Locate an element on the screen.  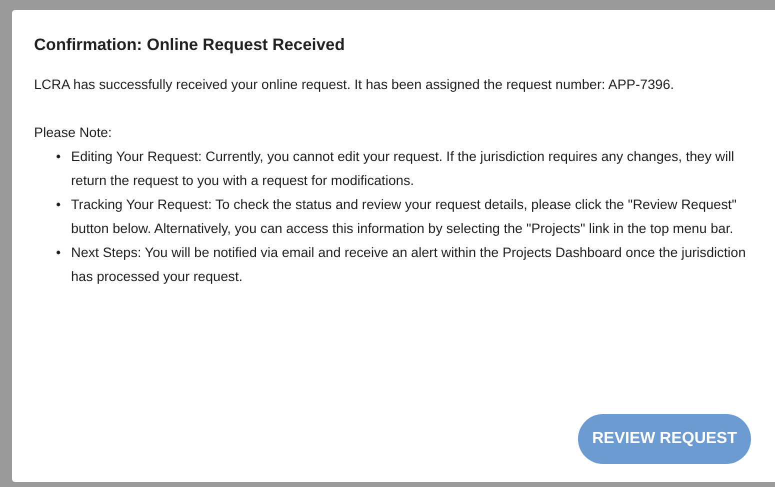
confirmation-message: LCRA has successfully received your online request. It has been assigned the request number: APP-7396. is located at coordinates (355, 85).